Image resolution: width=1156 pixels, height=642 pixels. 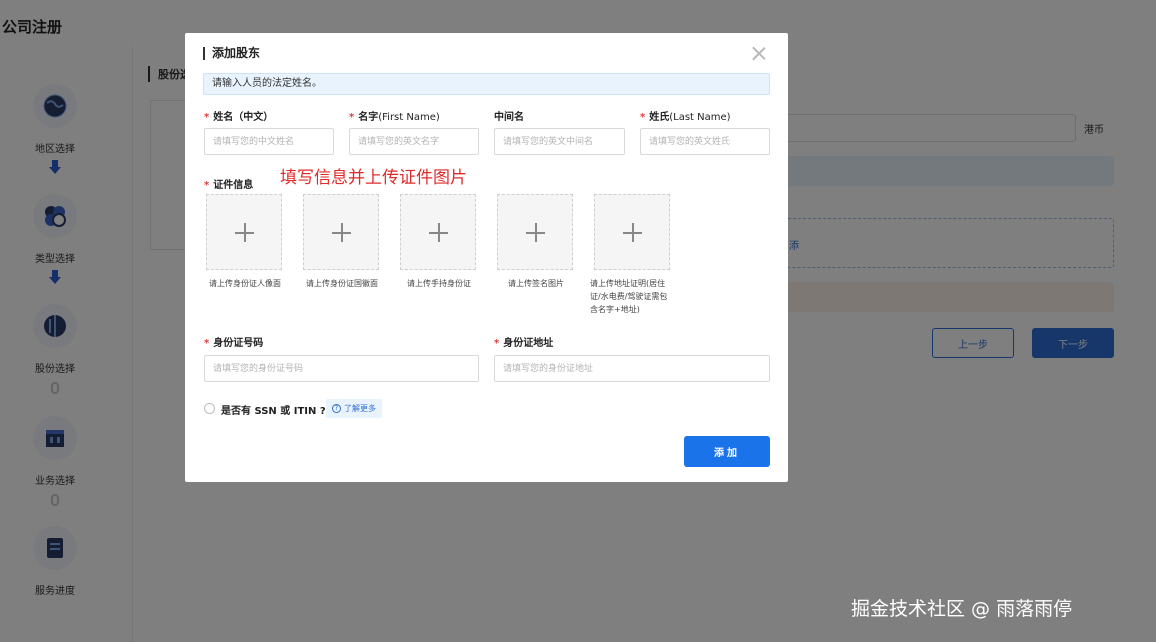 I want to click on middle-name-label: 中间名, so click(x=509, y=117).